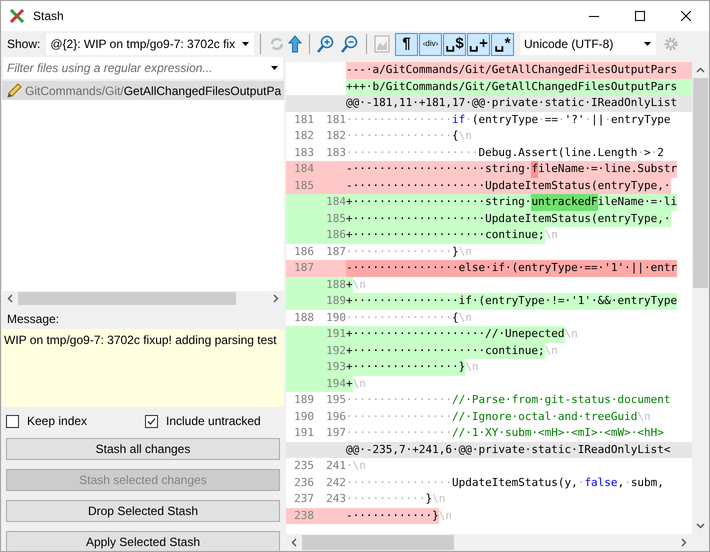  Describe the element at coordinates (512, 103) in the screenshot. I see `code-line: @@·-181,11·+181,17·@@·private·static·IReadOnlyList` at that location.